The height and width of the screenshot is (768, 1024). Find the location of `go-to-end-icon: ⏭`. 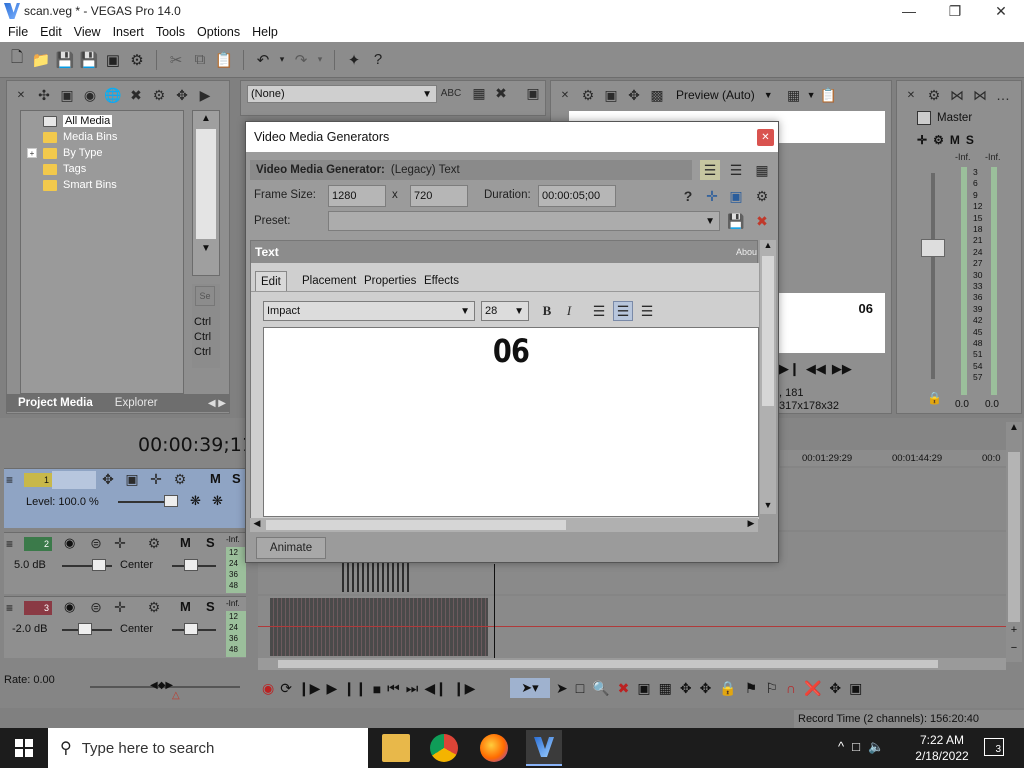

go-to-end-icon: ⏭ is located at coordinates (412, 688).